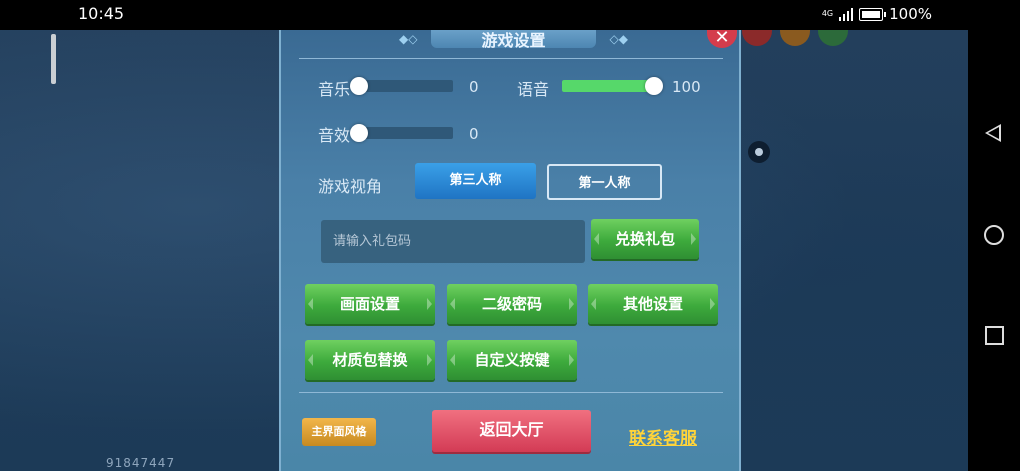 The height and width of the screenshot is (471, 1020). What do you see at coordinates (757, 38) in the screenshot?
I see `hud-icon-red` at bounding box center [757, 38].